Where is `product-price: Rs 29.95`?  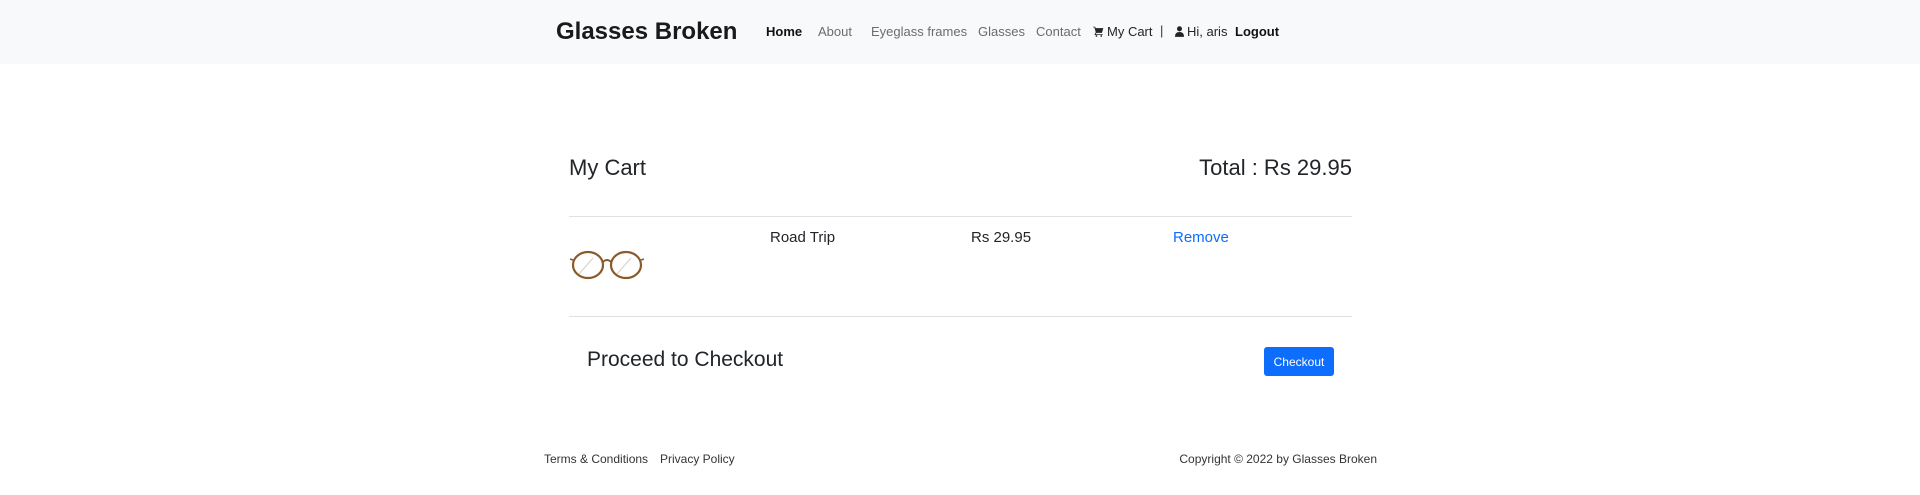 product-price: Rs 29.95 is located at coordinates (1001, 237).